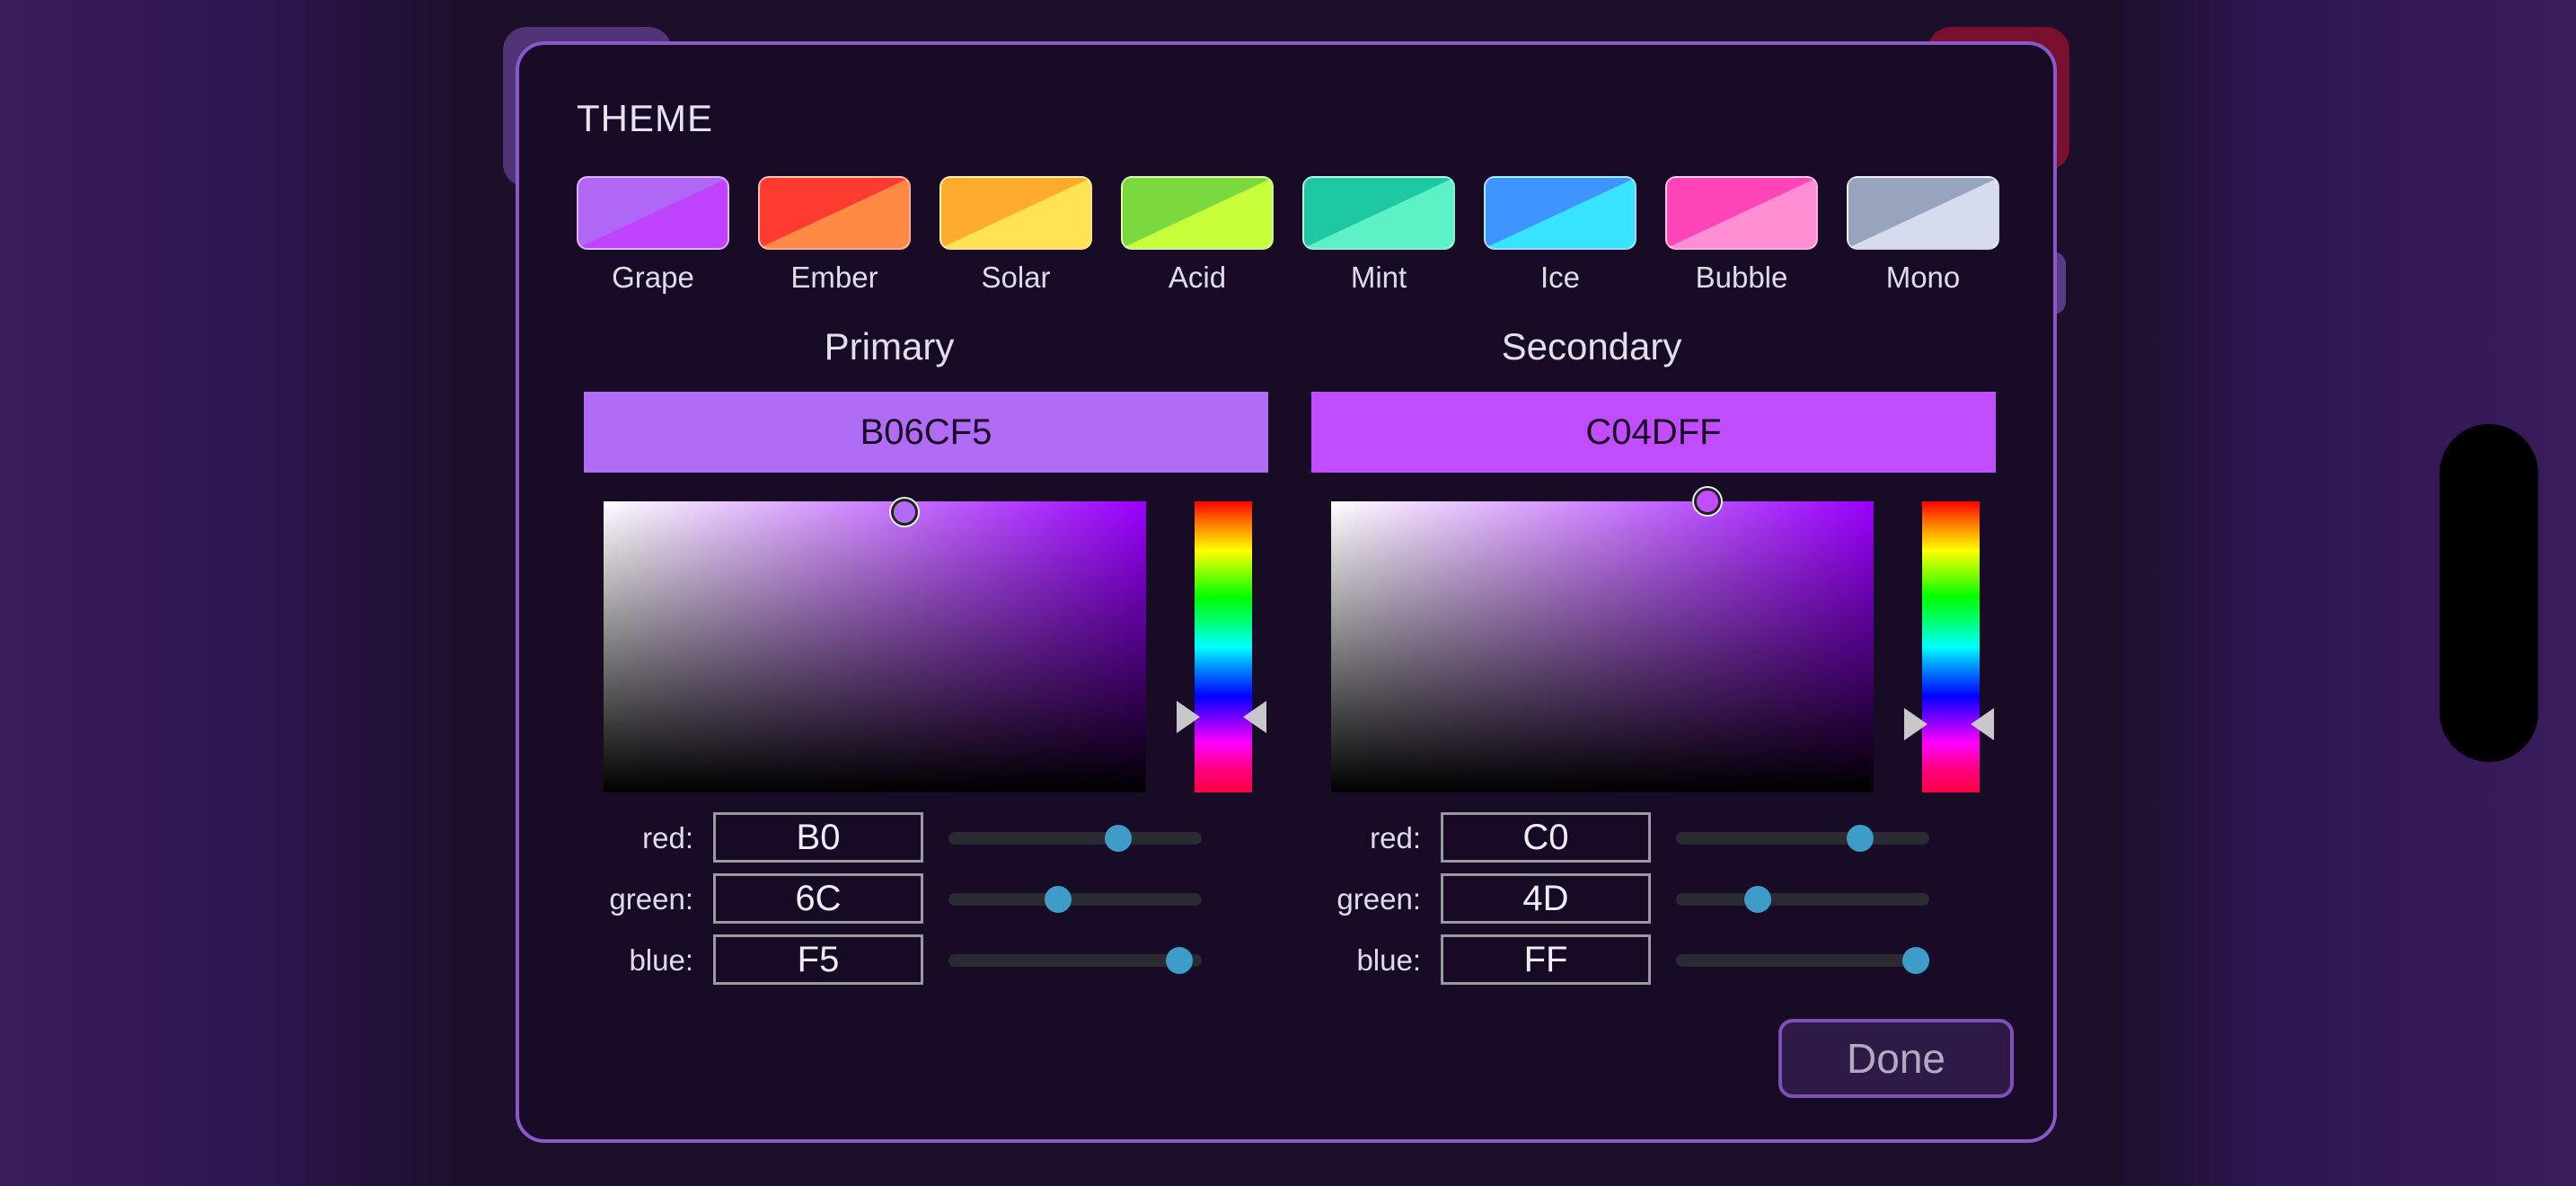 This screenshot has width=2576, height=1186. What do you see at coordinates (1254, 717) in the screenshot?
I see `primary-hue-marker-right` at bounding box center [1254, 717].